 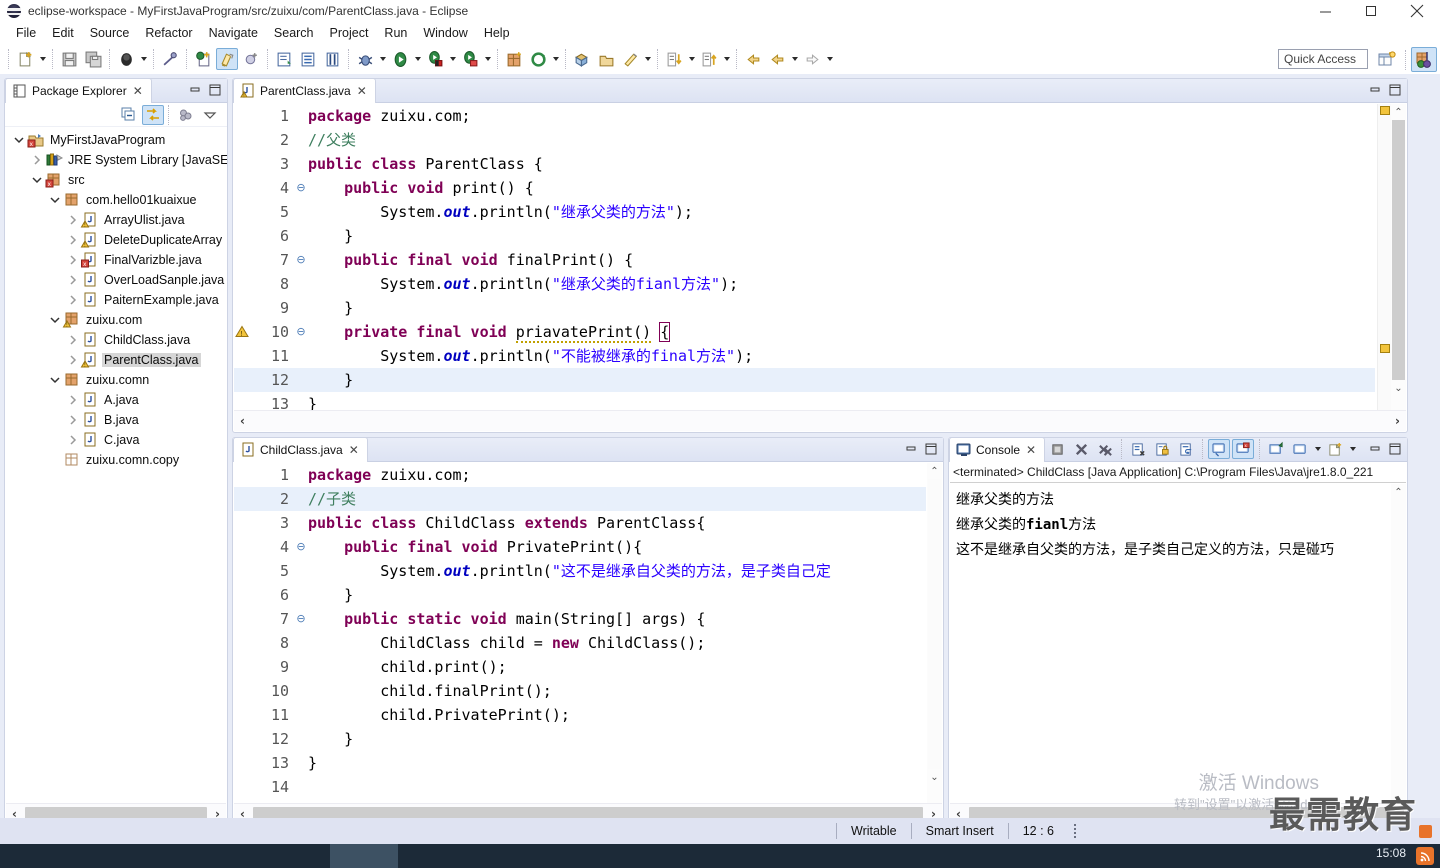 I want to click on tree-item-b-java: B.java, so click(x=116, y=420).